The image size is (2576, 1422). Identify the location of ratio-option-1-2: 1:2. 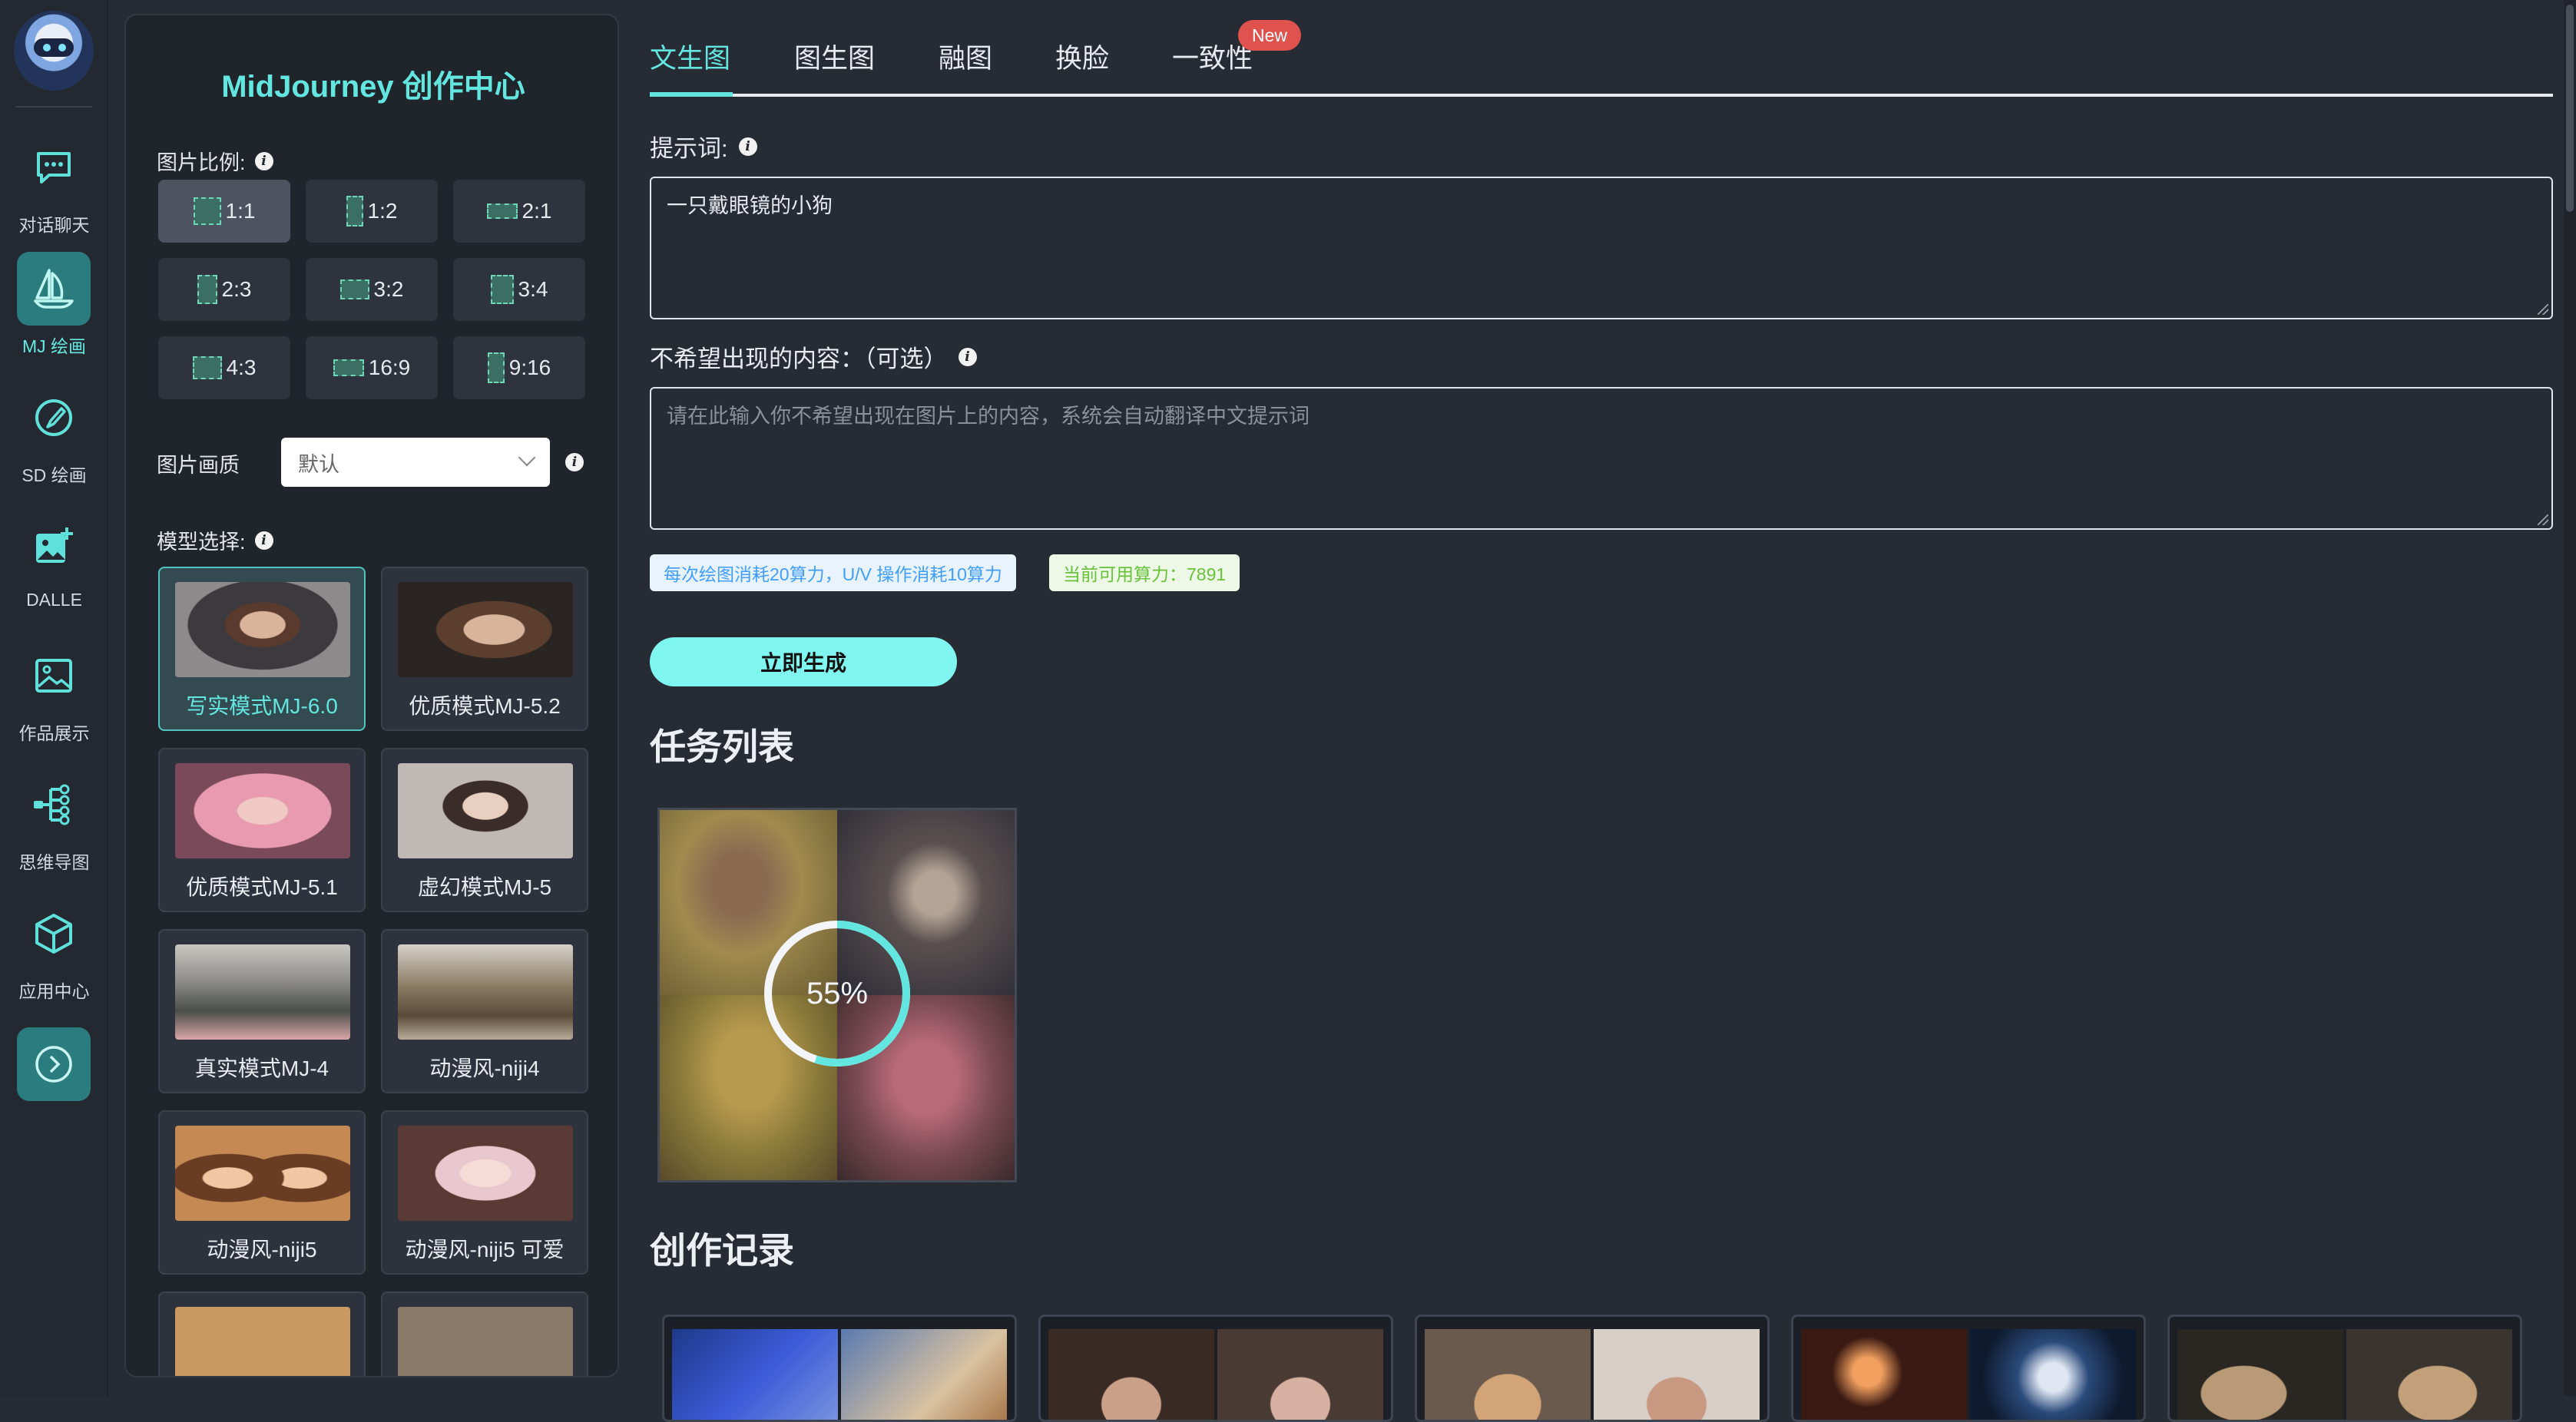
(372, 212).